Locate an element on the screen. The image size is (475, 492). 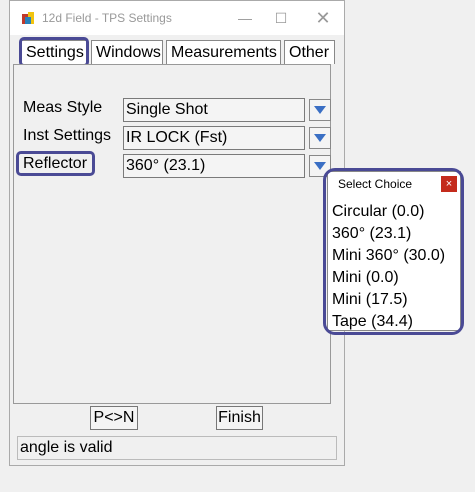
popup-highlight is located at coordinates (393, 251).